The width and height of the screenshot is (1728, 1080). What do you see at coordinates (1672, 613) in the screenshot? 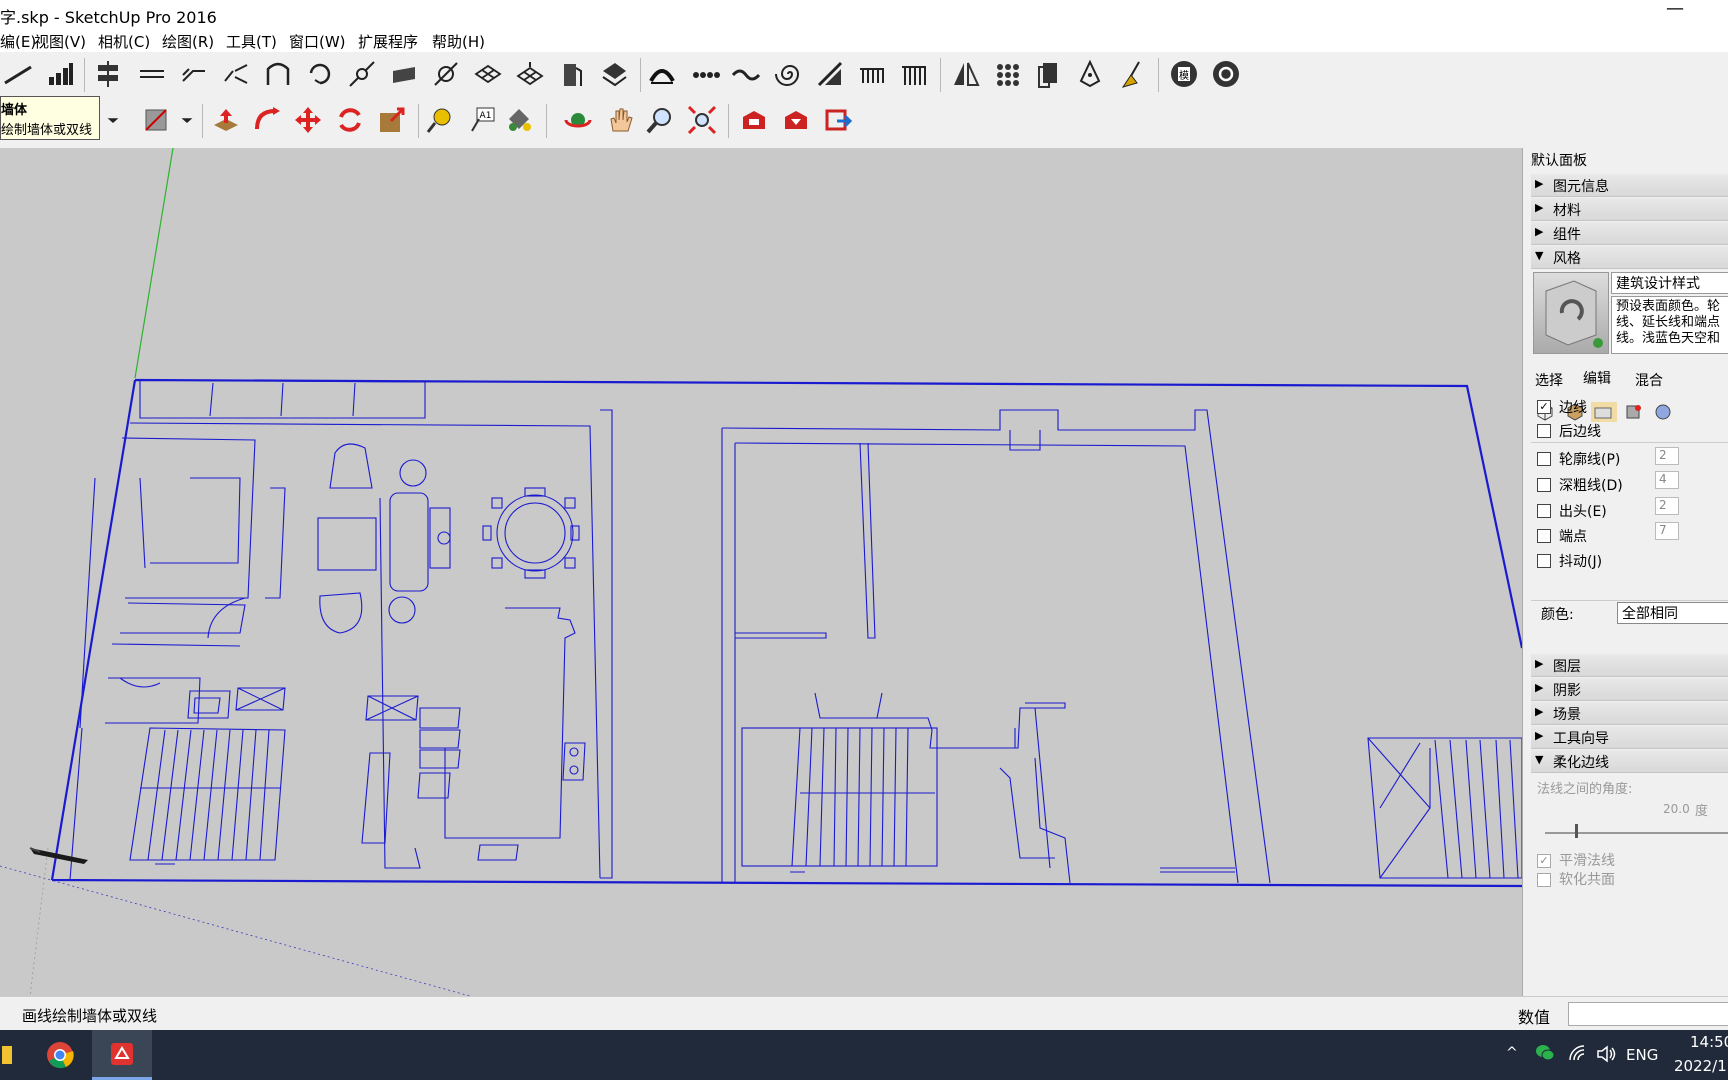
I see `edge-color-select: 全部相同` at bounding box center [1672, 613].